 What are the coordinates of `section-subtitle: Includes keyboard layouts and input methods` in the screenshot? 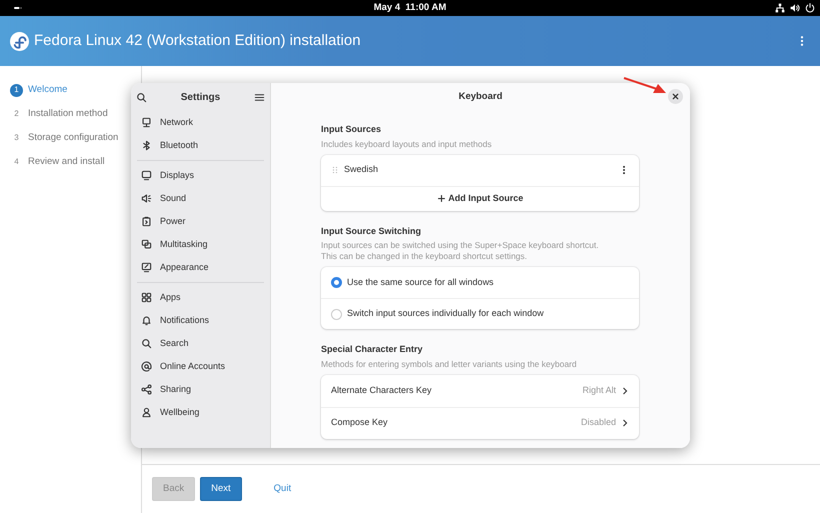 It's located at (407, 144).